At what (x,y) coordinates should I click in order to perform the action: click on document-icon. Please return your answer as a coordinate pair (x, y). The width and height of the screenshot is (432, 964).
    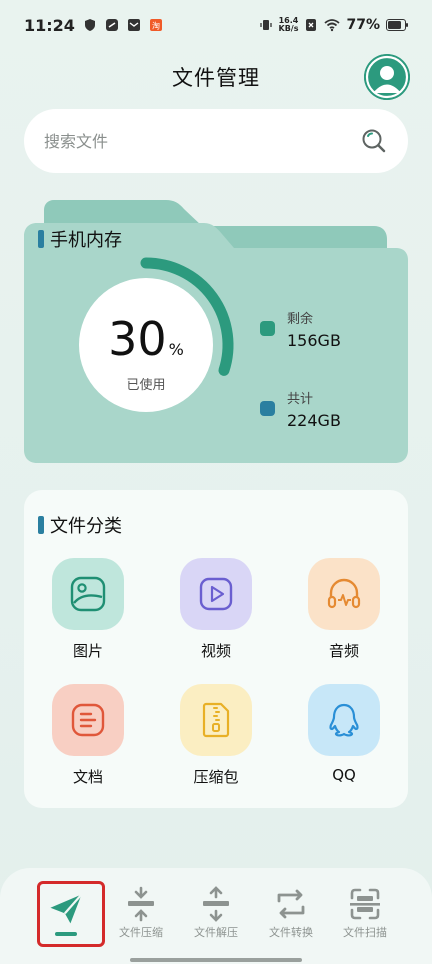
    Looking at the image, I should click on (88, 720).